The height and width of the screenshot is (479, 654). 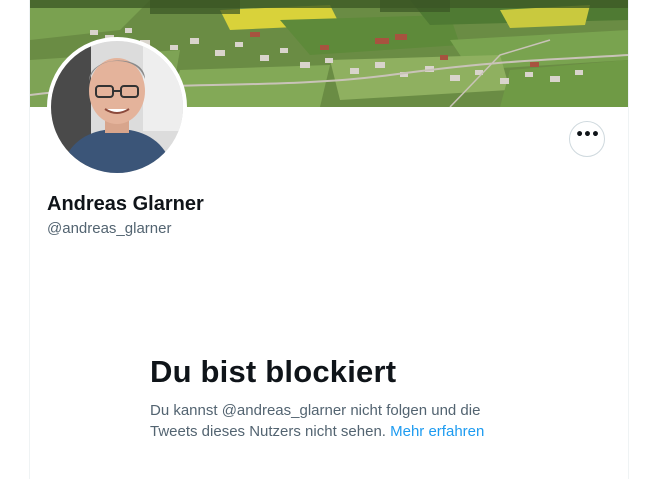 I want to click on more-options-button: •••, so click(x=587, y=139).